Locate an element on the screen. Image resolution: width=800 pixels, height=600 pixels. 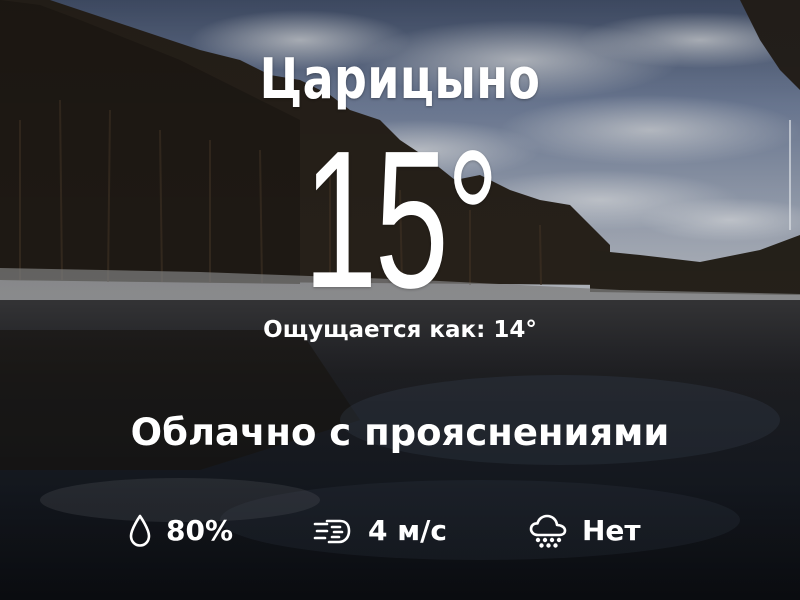
weather-condition: Облачно с прояснениями is located at coordinates (400, 432).